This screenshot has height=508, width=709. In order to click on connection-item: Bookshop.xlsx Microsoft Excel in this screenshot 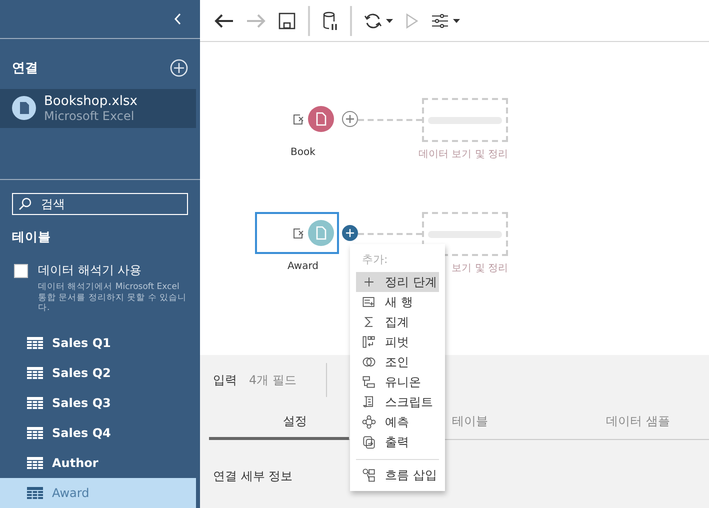, I will do `click(98, 108)`.